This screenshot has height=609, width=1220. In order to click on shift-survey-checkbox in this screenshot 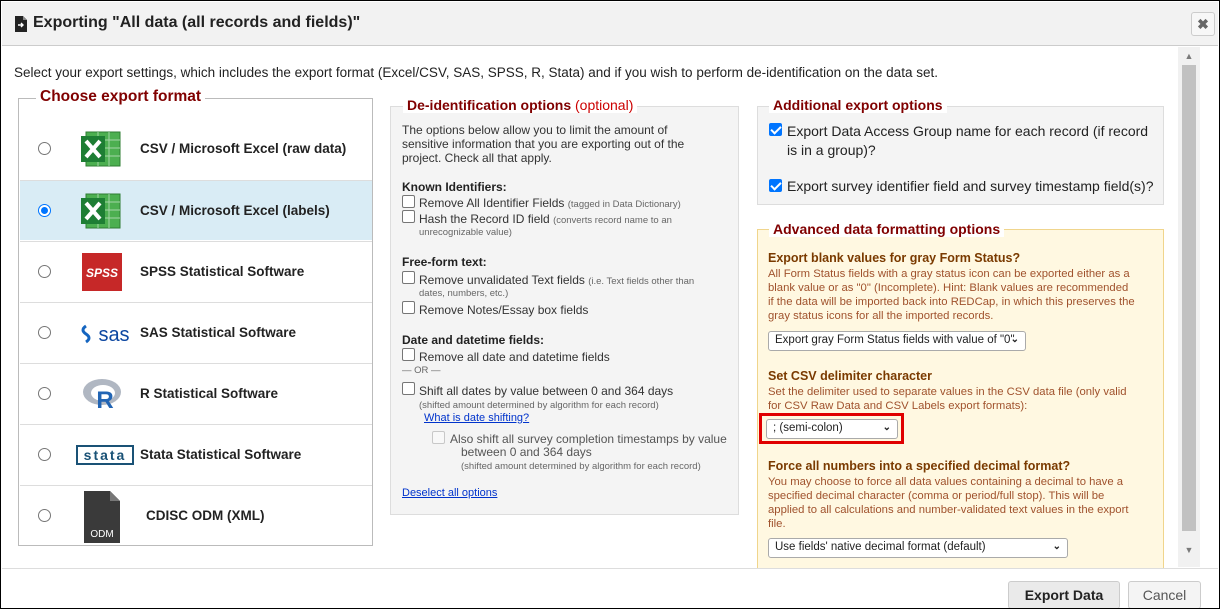, I will do `click(438, 437)`.